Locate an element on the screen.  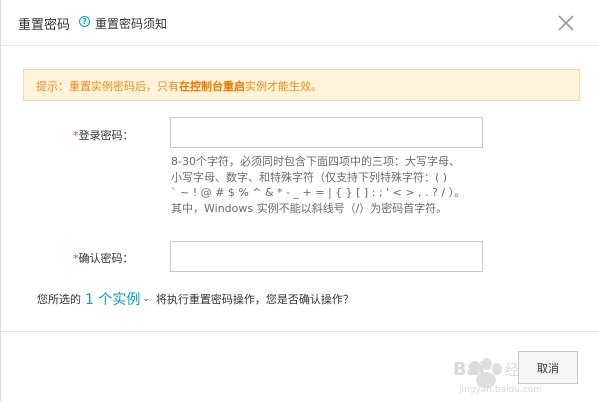
instance-suffix: 将执行重置密码操作，您是否确认操作？ is located at coordinates (254, 299).